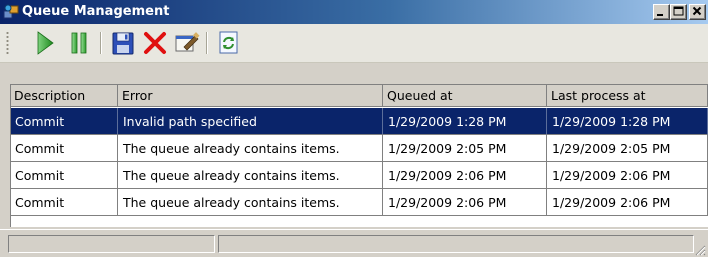  I want to click on close-icon, so click(697, 11).